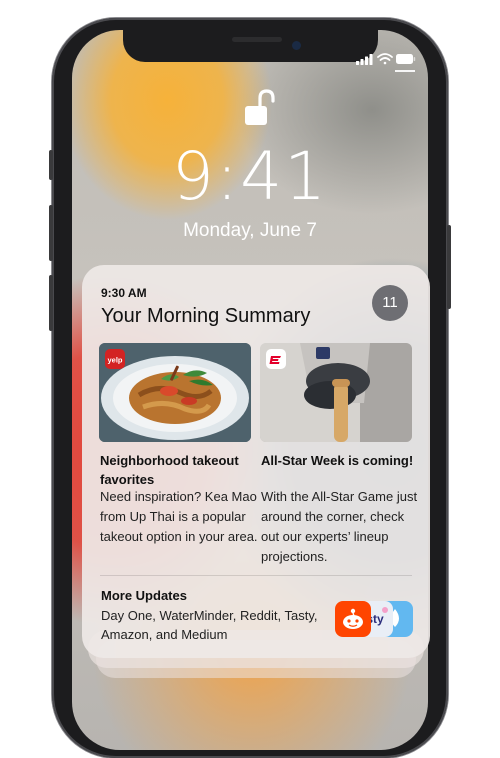 This screenshot has height=758, width=500. Describe the element at coordinates (51, 303) in the screenshot. I see `volume-down-button` at that location.